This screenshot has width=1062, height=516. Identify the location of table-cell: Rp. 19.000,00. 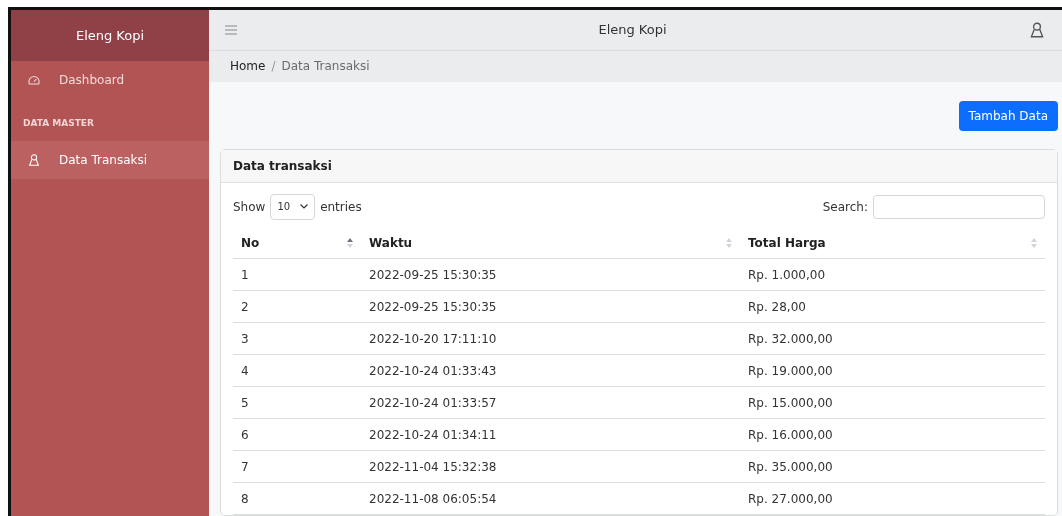
(892, 370).